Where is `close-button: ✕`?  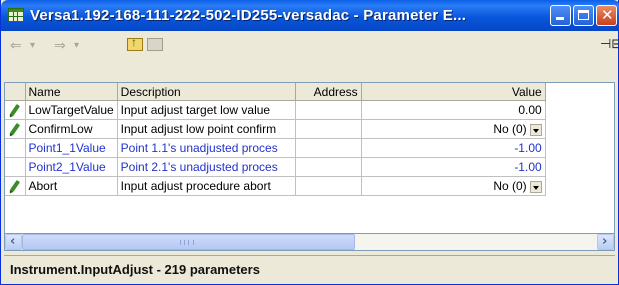 close-button: ✕ is located at coordinates (606, 15).